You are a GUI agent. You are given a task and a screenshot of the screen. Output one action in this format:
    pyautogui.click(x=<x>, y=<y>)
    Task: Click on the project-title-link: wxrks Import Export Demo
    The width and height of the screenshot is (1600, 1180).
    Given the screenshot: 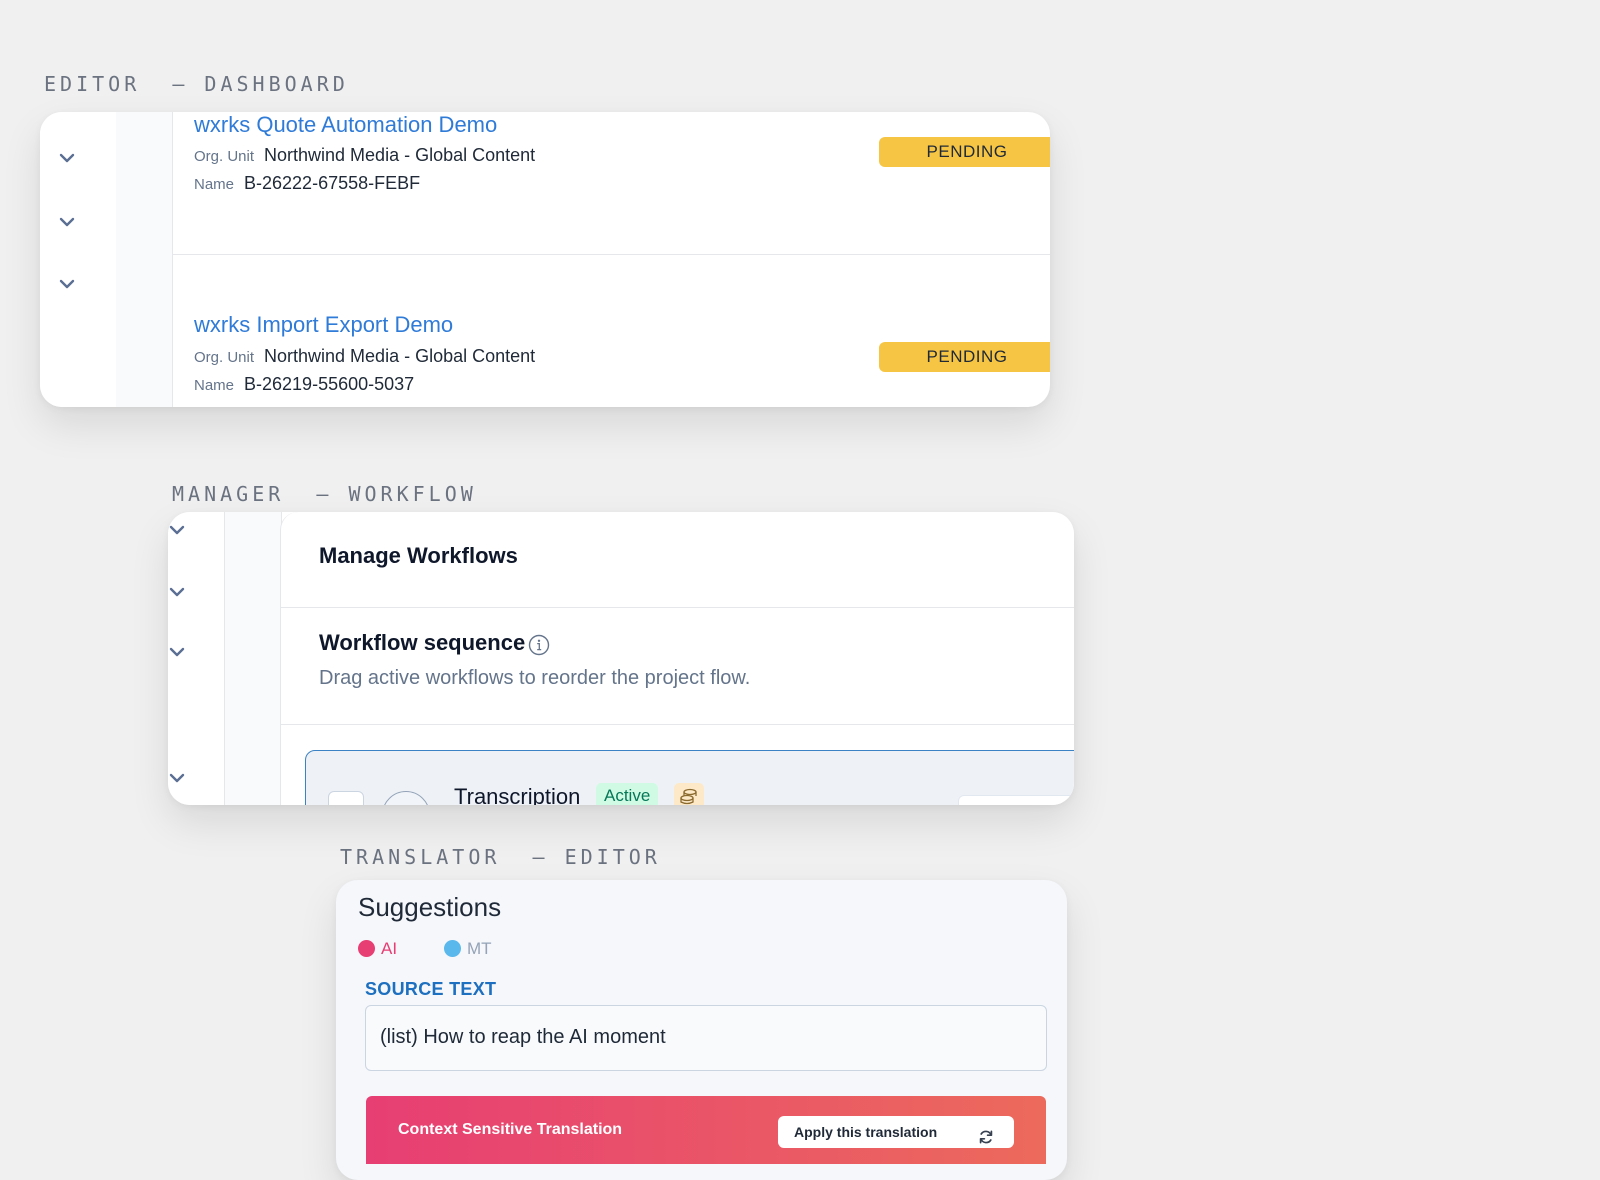 What is the action you would take?
    pyautogui.click(x=323, y=325)
    